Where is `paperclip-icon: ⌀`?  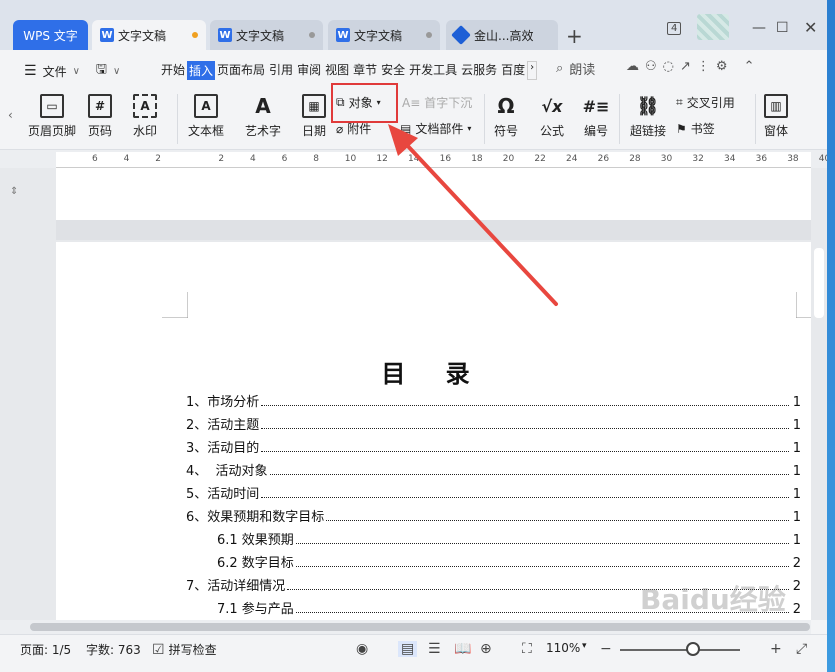
paperclip-icon: ⌀ is located at coordinates (340, 128).